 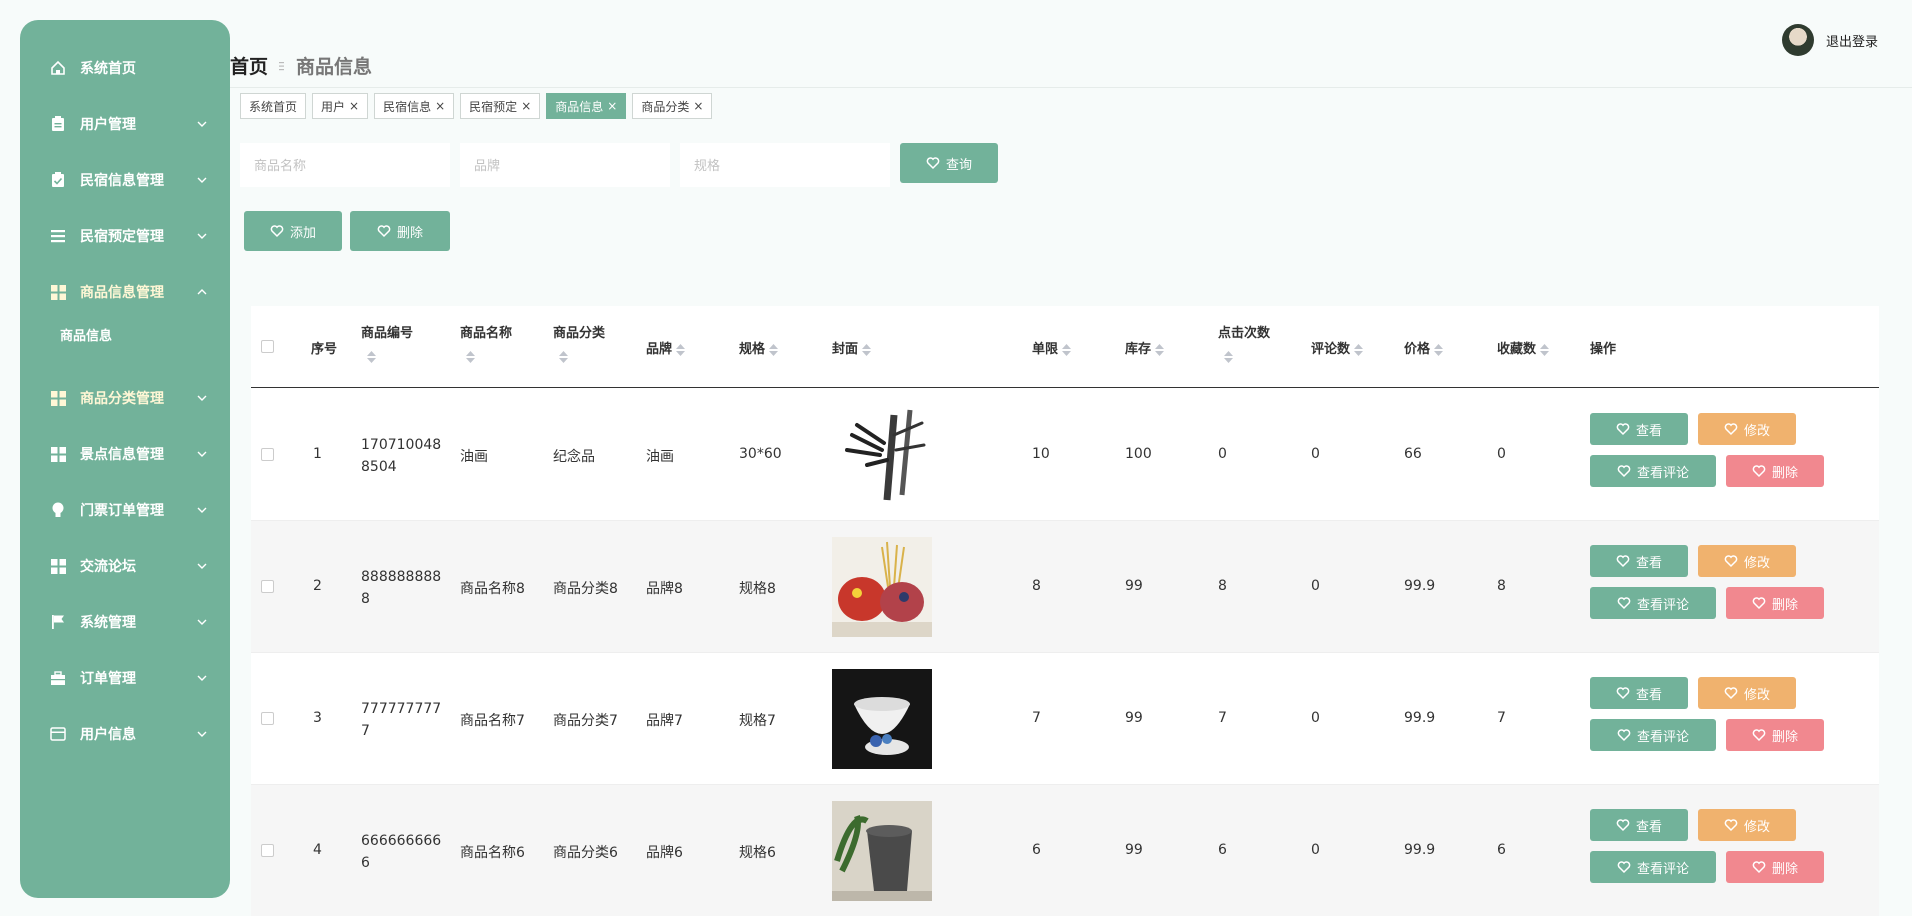 What do you see at coordinates (301, 65) in the screenshot?
I see `breadcrumb: 首页 商品信息` at bounding box center [301, 65].